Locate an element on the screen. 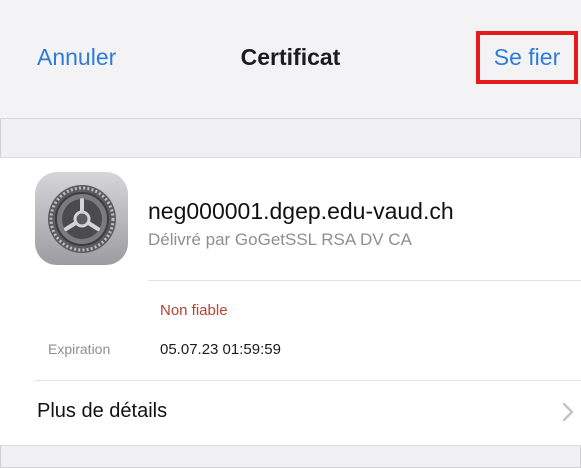  trust-status-label: Non fiable is located at coordinates (194, 310).